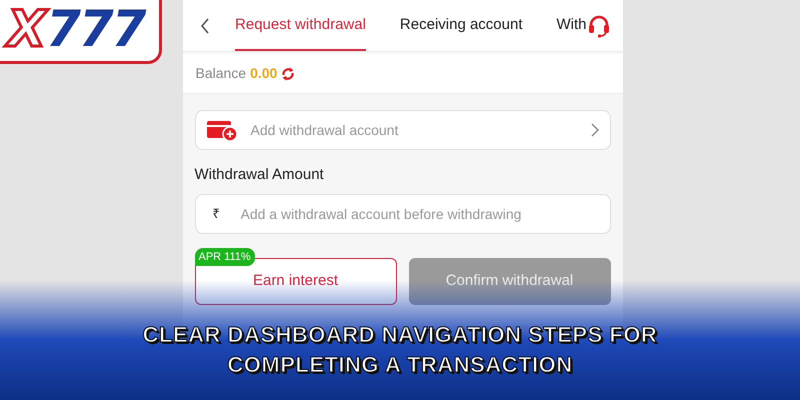 The image size is (800, 400). I want to click on amount-label: Withdrawal Amount, so click(259, 175).